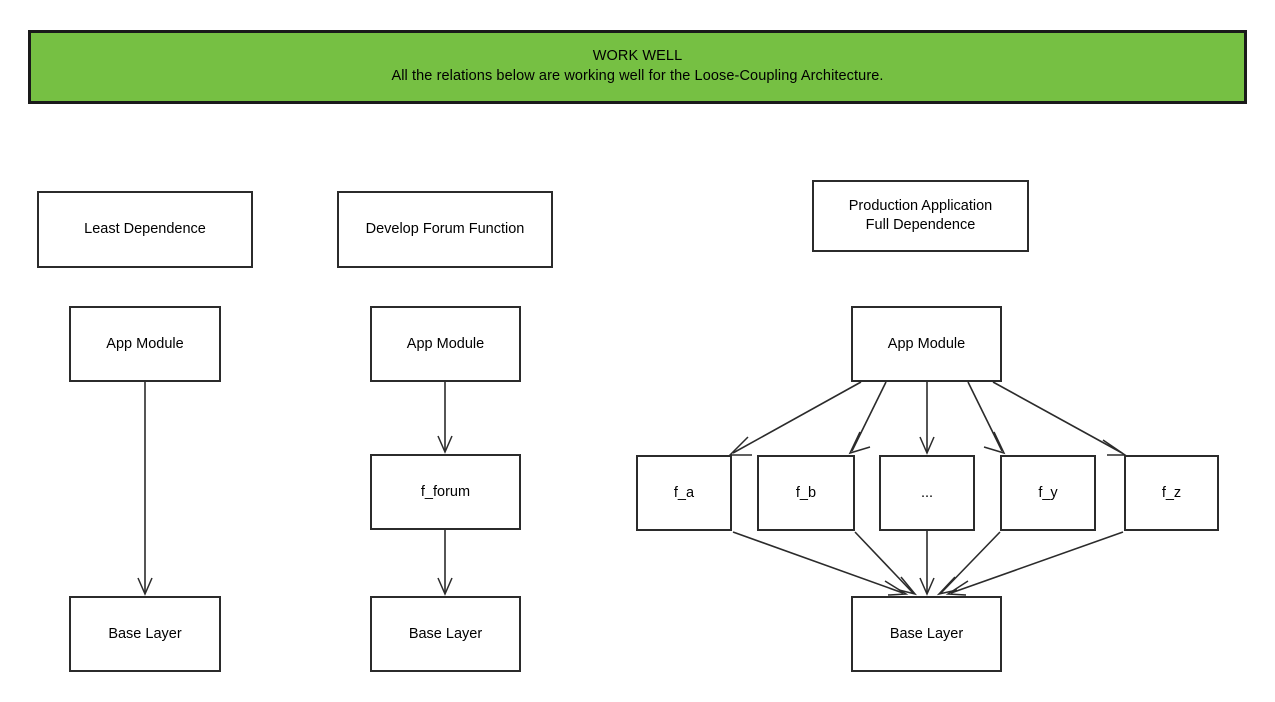 This screenshot has height=702, width=1275. I want to click on node-app-module-develop-forum-label: App Module, so click(445, 343).